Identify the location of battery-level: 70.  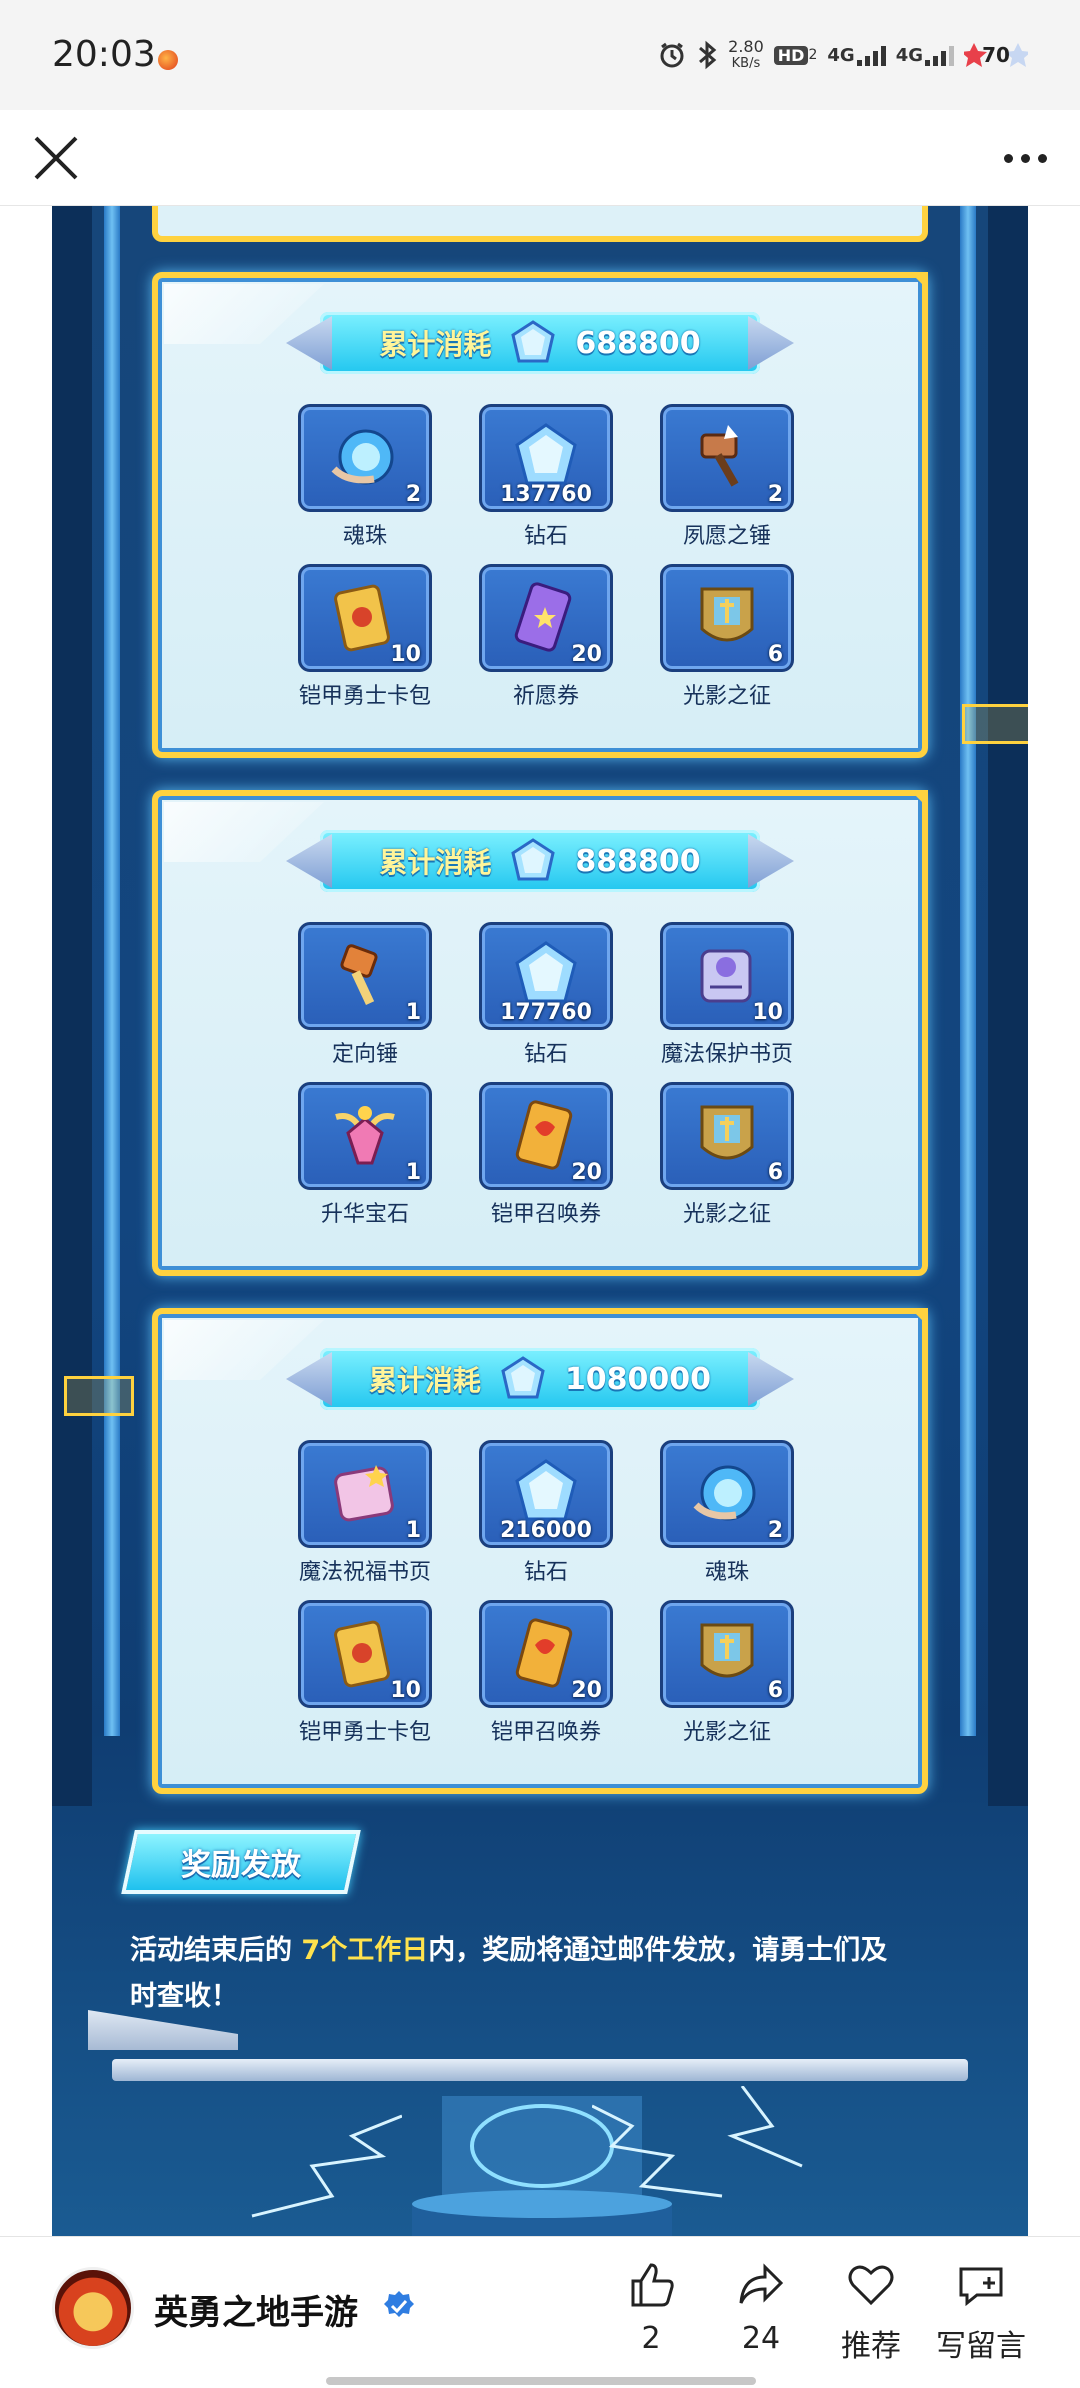
(996, 55).